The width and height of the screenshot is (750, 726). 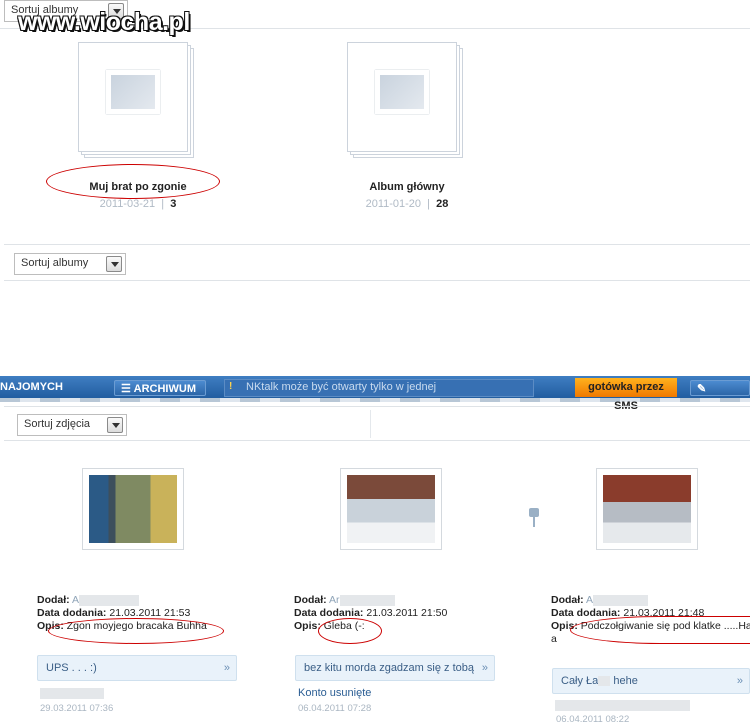 I want to click on album-sort-select-bottom: Sortuj albumy, so click(x=70, y=264).